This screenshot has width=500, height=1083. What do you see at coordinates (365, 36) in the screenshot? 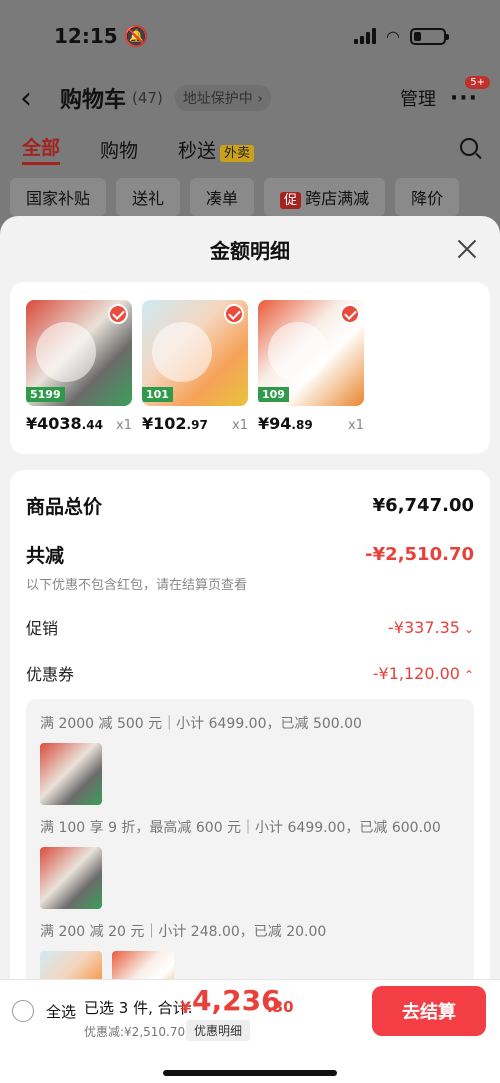
I see `signal-icon` at bounding box center [365, 36].